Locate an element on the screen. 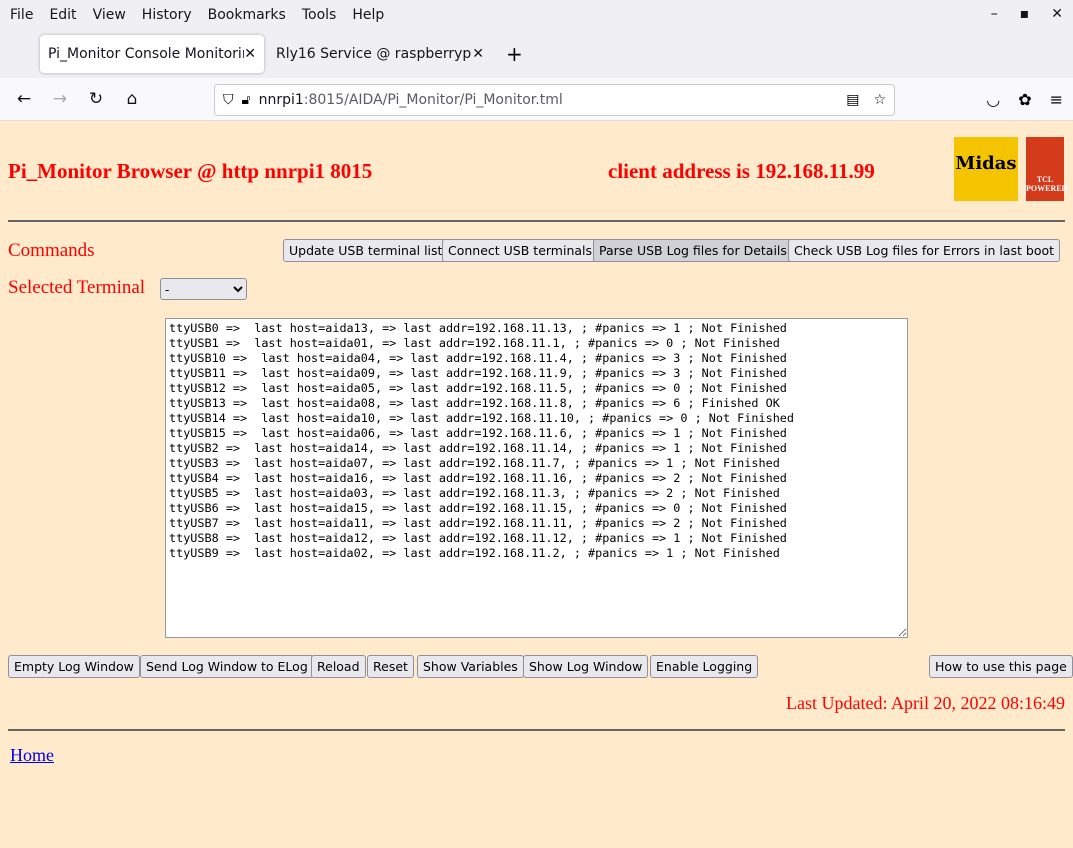 The height and width of the screenshot is (848, 1073). menu-history: History is located at coordinates (167, 15).